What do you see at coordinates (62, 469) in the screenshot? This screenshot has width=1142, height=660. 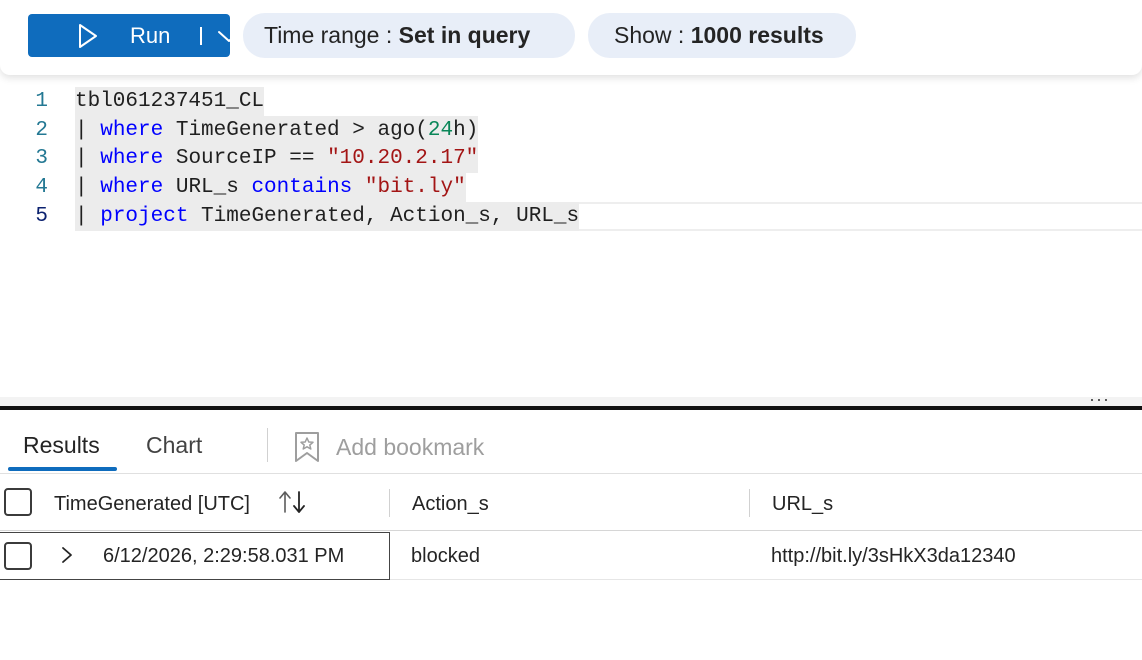 I see `active-tab-indicator` at bounding box center [62, 469].